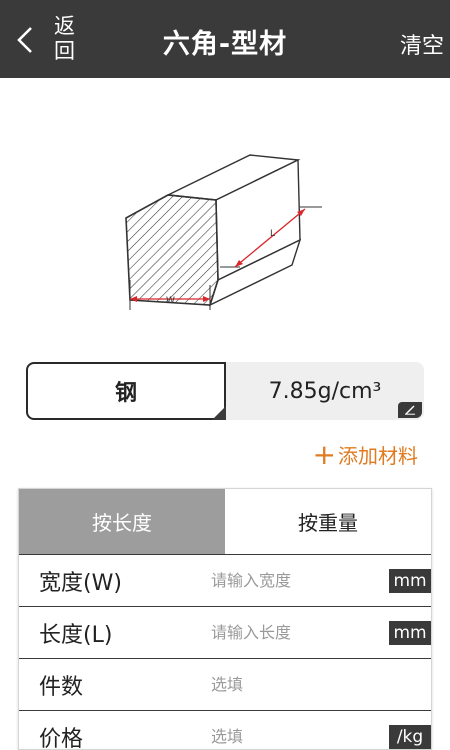 The width and height of the screenshot is (450, 750). What do you see at coordinates (223, 232) in the screenshot?
I see `hexagon-bar-diagram: W L` at bounding box center [223, 232].